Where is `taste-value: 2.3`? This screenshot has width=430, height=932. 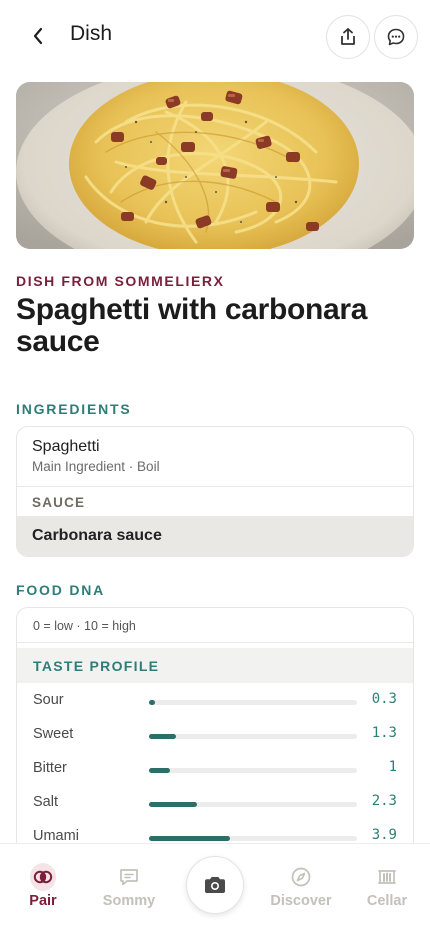 taste-value: 2.3 is located at coordinates (384, 801).